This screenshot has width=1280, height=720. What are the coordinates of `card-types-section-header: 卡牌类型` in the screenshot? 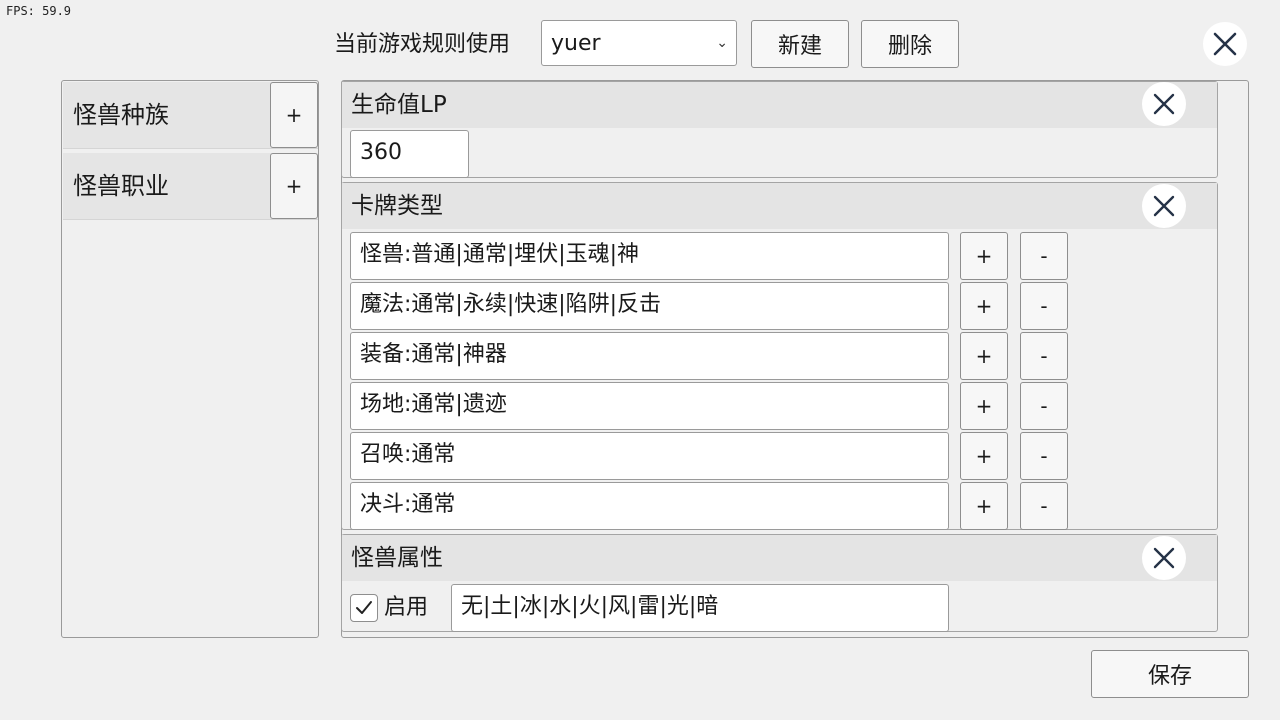 It's located at (779, 206).